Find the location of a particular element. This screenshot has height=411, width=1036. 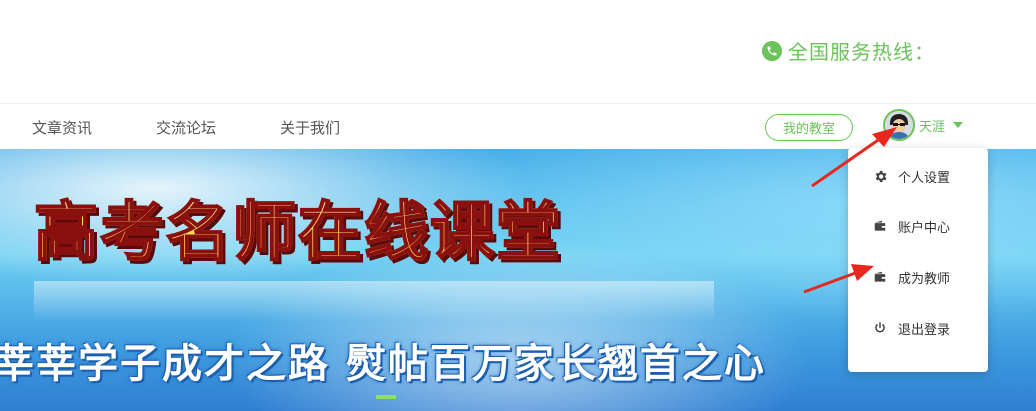

power-icon is located at coordinates (880, 328).